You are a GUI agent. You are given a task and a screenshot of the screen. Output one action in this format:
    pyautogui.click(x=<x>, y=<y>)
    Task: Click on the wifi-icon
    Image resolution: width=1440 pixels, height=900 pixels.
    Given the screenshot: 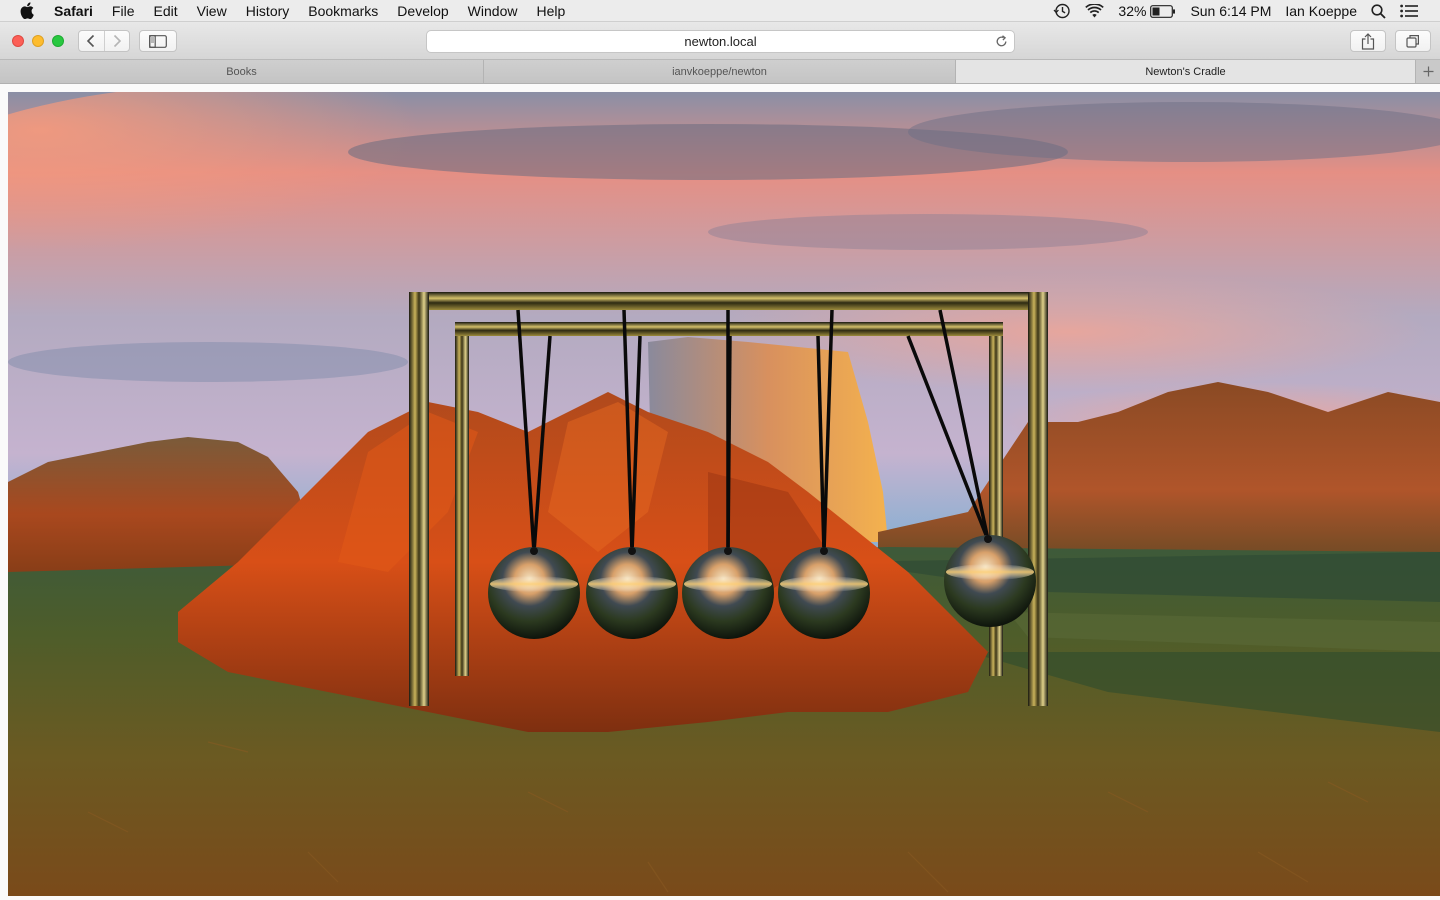 What is the action you would take?
    pyautogui.click(x=1095, y=11)
    